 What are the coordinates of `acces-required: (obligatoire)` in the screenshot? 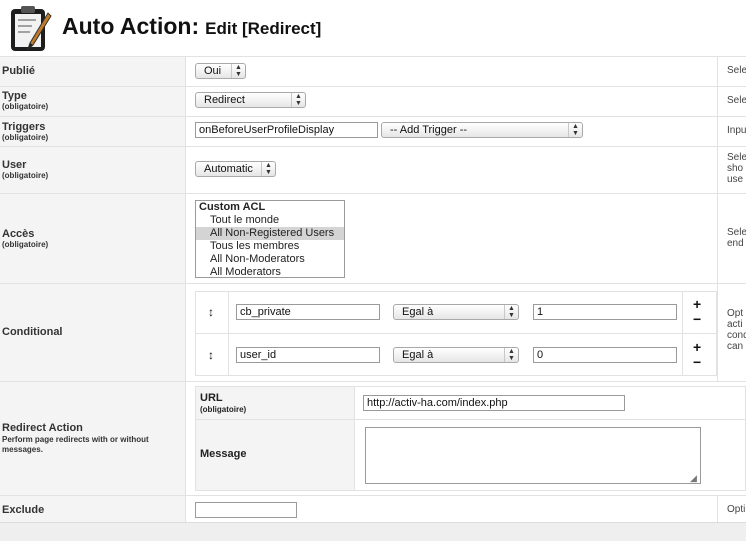 It's located at (25, 244).